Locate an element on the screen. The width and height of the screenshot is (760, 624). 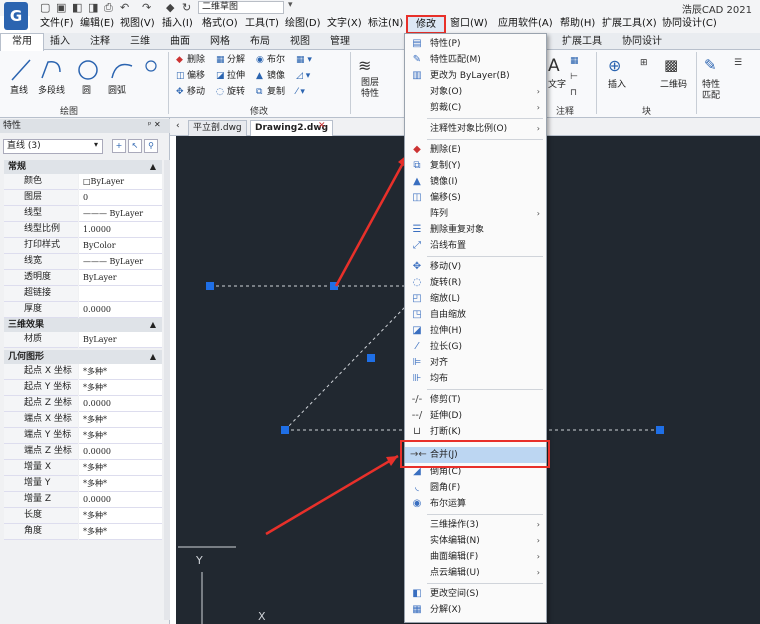
tab-insert: 插入 is located at coordinates (60, 41).